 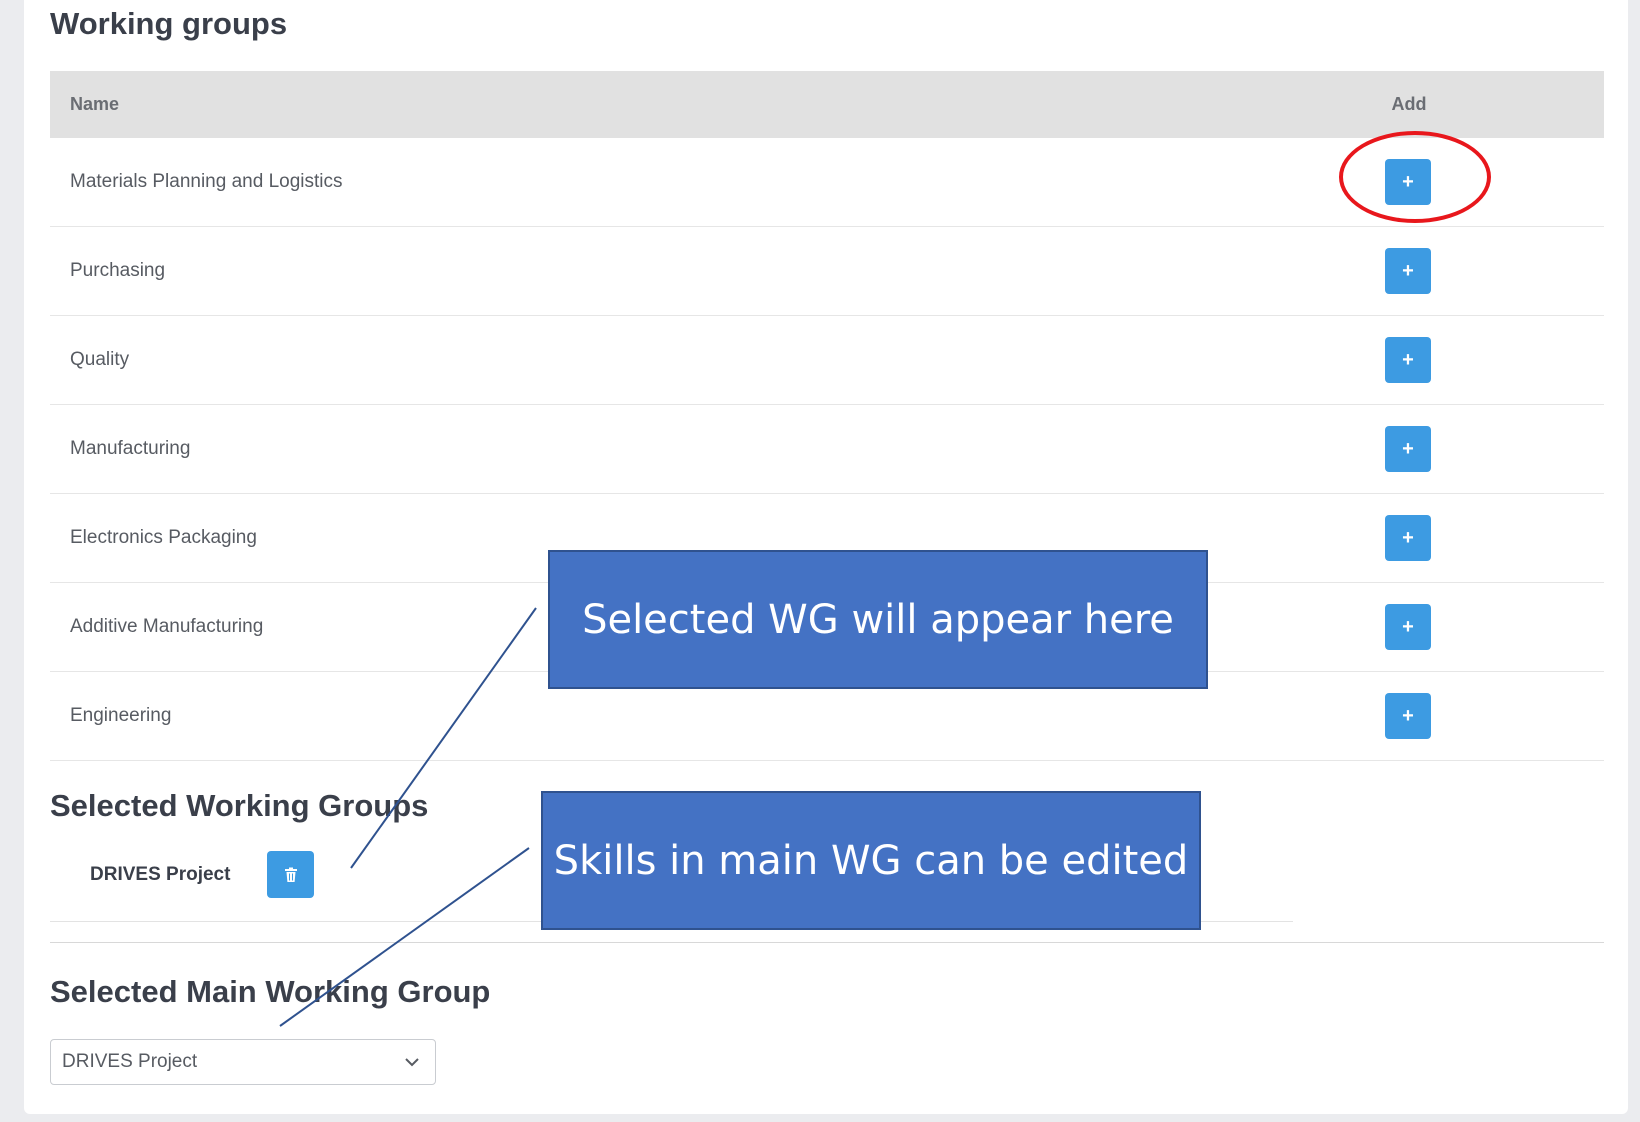 I want to click on callout-main-wg: Skills in main WG can be edited, so click(x=871, y=860).